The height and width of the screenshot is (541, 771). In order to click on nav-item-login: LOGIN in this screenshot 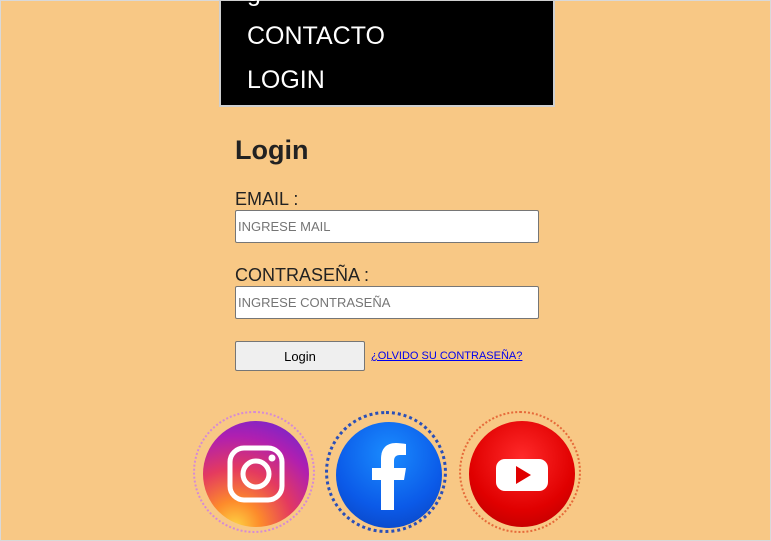, I will do `click(286, 80)`.